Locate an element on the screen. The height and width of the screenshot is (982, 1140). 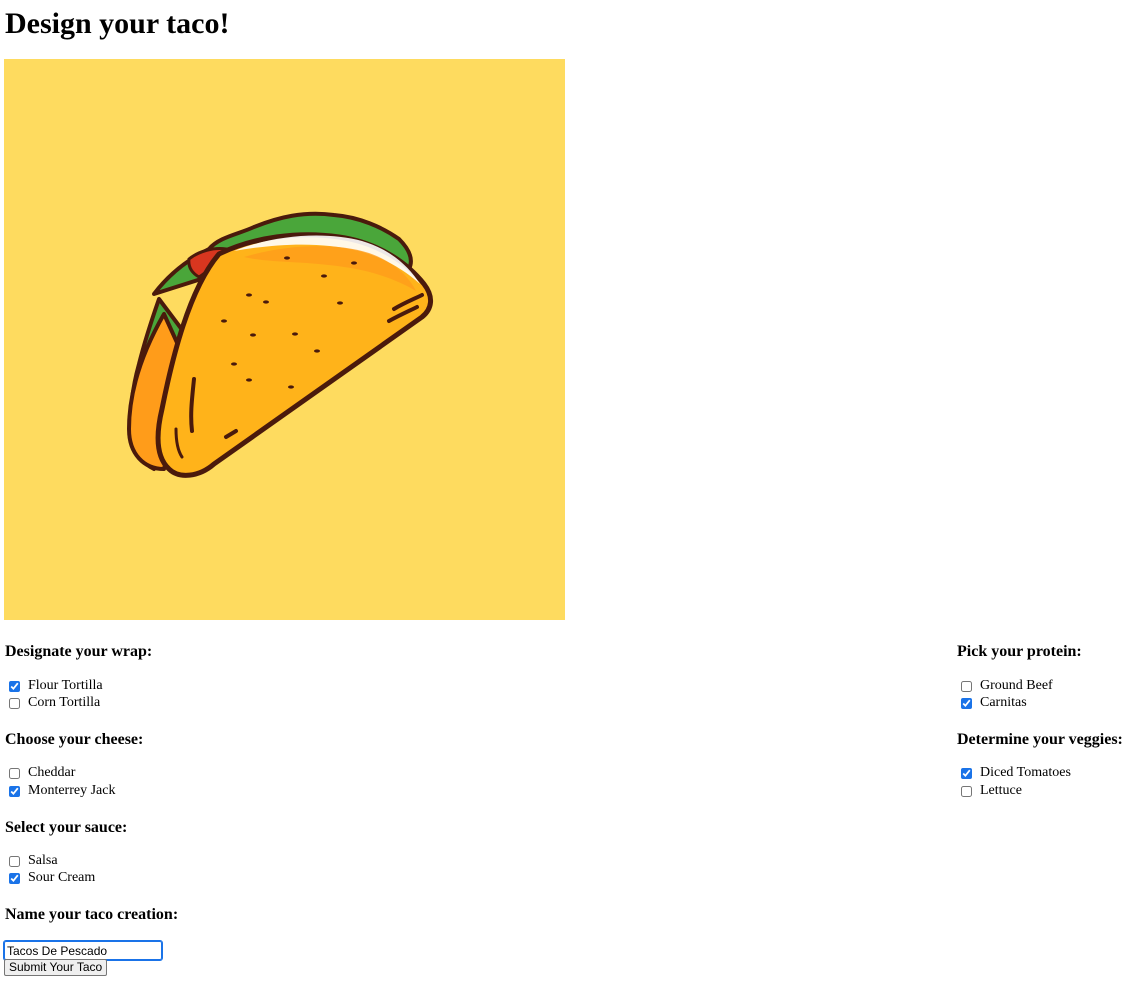
option-cheddar: Cheddar is located at coordinates (40, 773).